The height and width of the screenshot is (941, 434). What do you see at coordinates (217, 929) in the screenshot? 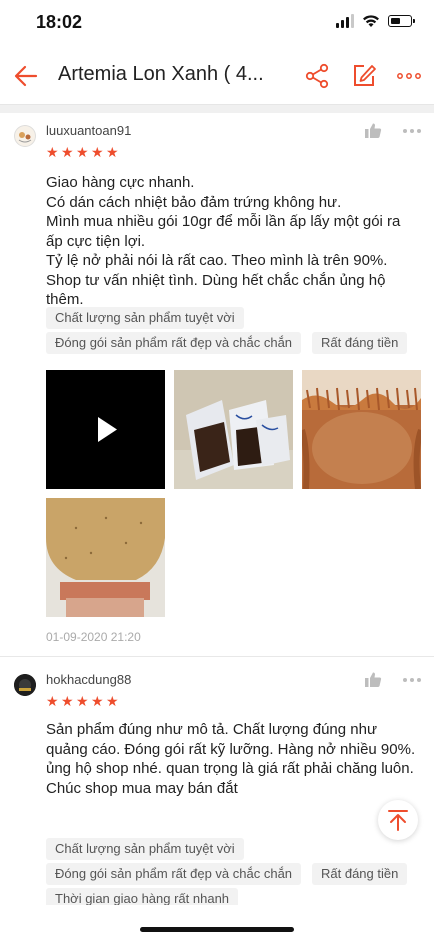
I see `home-indicator` at bounding box center [217, 929].